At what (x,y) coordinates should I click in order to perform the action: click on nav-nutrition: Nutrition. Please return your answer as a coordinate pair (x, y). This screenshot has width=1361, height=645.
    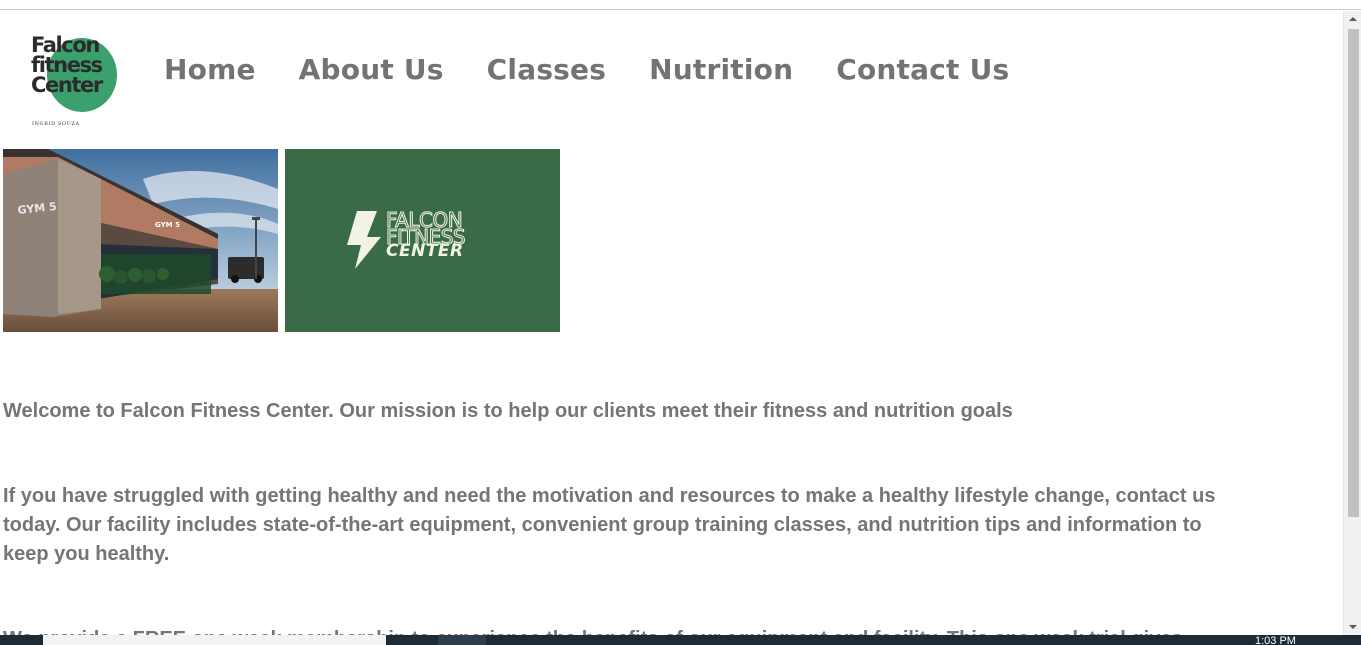
    Looking at the image, I should click on (721, 70).